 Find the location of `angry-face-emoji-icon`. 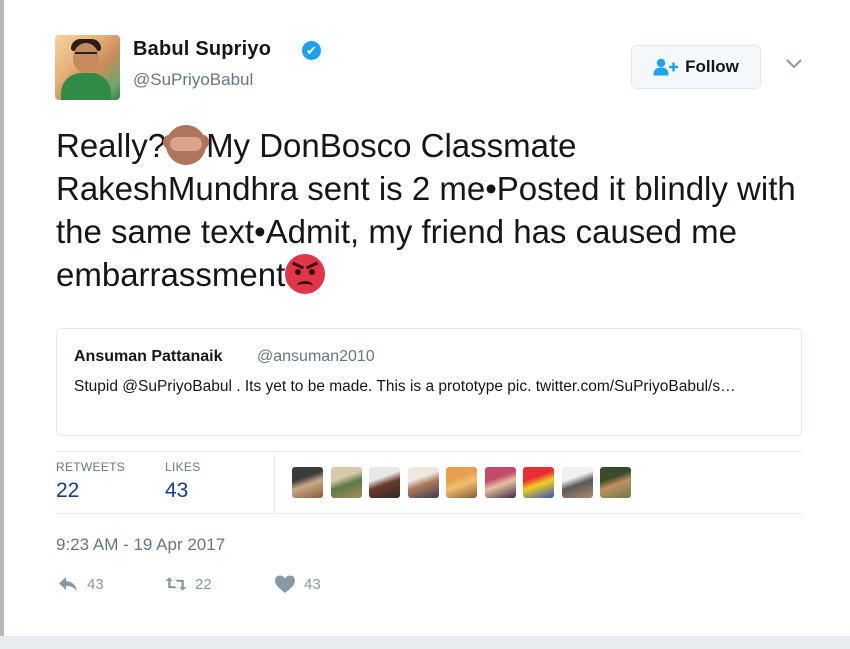

angry-face-emoji-icon is located at coordinates (305, 274).